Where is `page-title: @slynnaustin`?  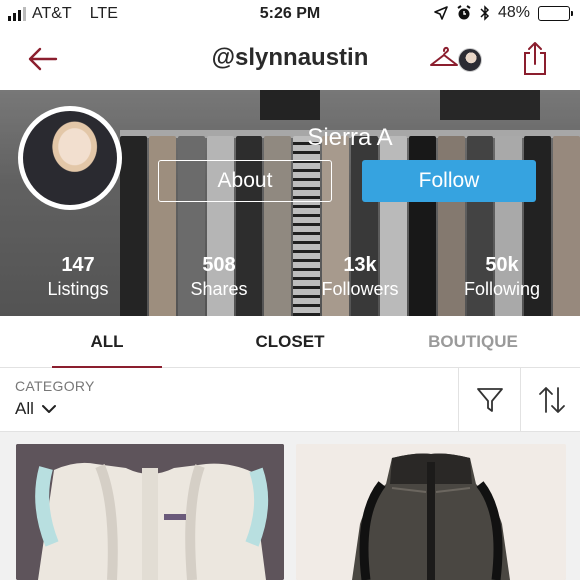
page-title: @slynnaustin is located at coordinates (290, 57).